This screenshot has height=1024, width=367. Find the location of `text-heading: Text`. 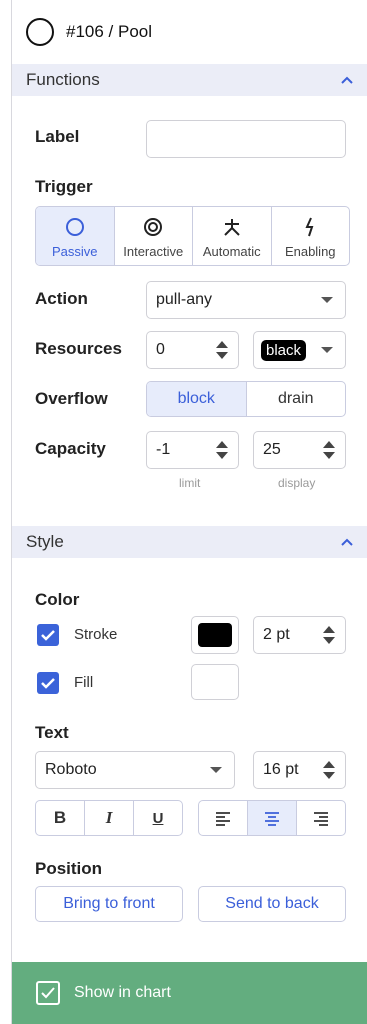

text-heading: Text is located at coordinates (52, 732).